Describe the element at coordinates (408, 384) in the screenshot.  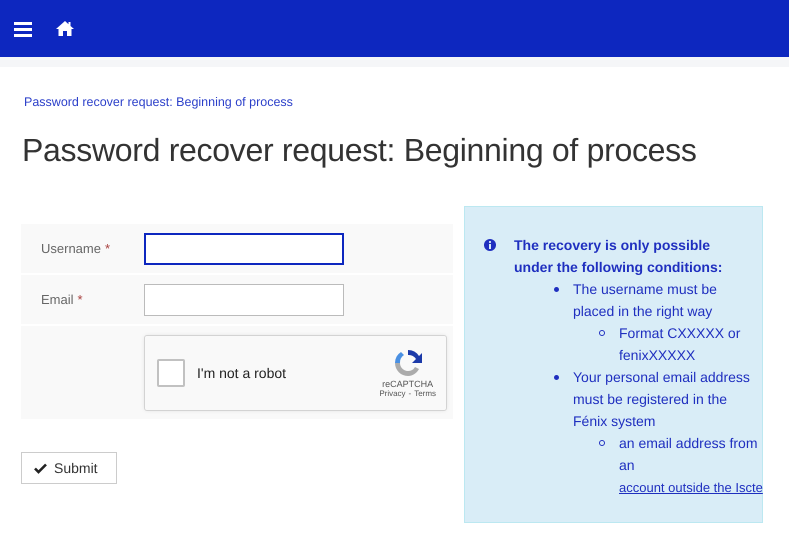
I see `captcha-brand: reCAPTCHA` at that location.